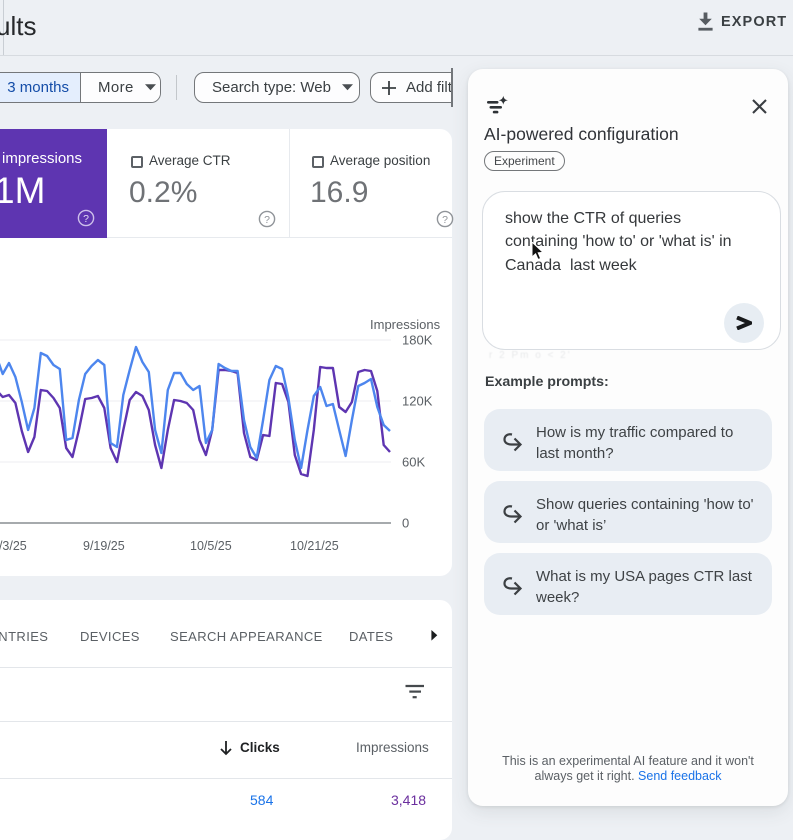 This screenshot has width=793, height=840. I want to click on svg-text: 180K, so click(417, 340).